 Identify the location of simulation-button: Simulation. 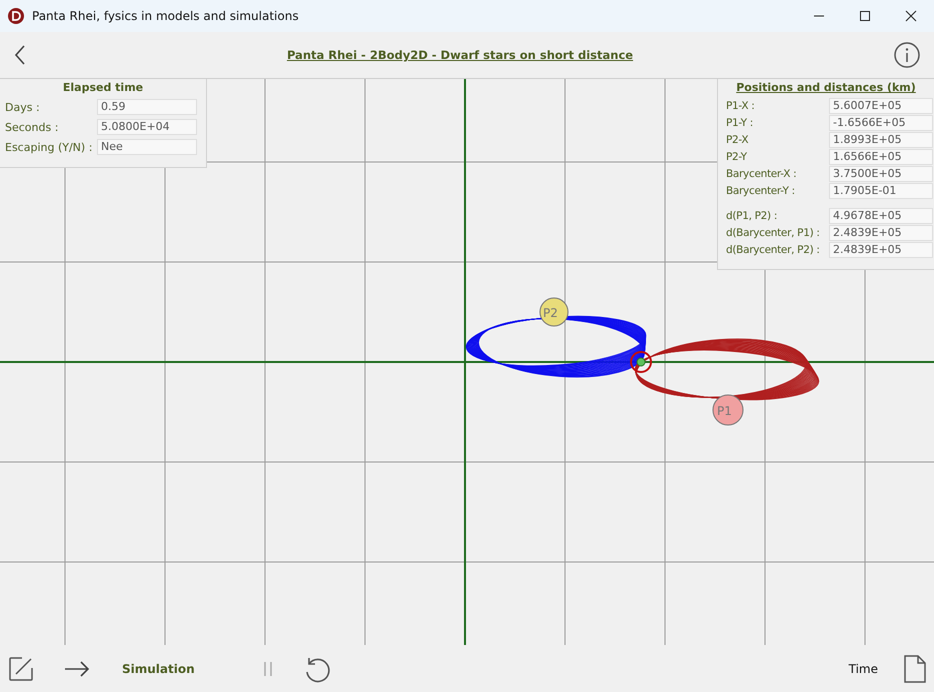
(158, 669).